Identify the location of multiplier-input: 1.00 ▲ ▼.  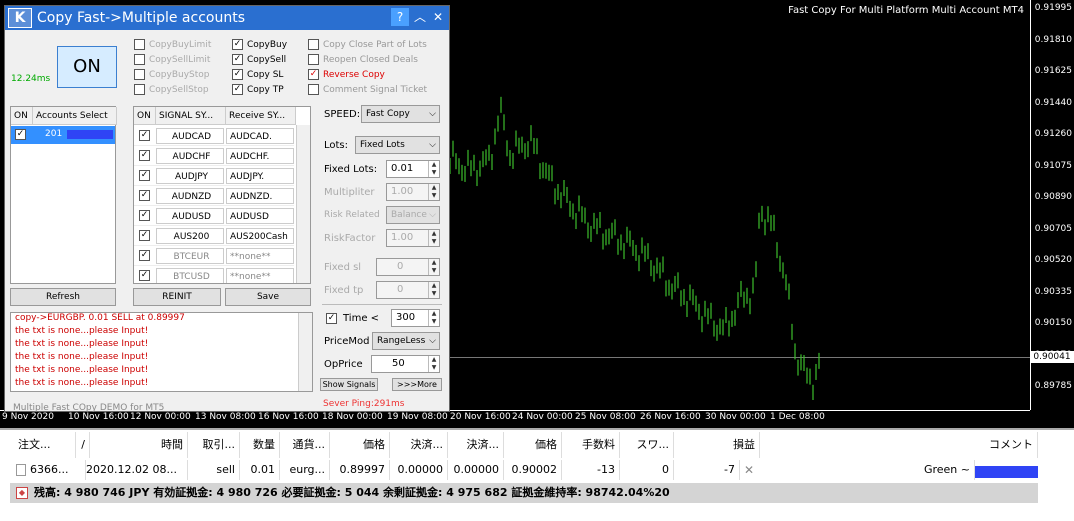
(413, 192).